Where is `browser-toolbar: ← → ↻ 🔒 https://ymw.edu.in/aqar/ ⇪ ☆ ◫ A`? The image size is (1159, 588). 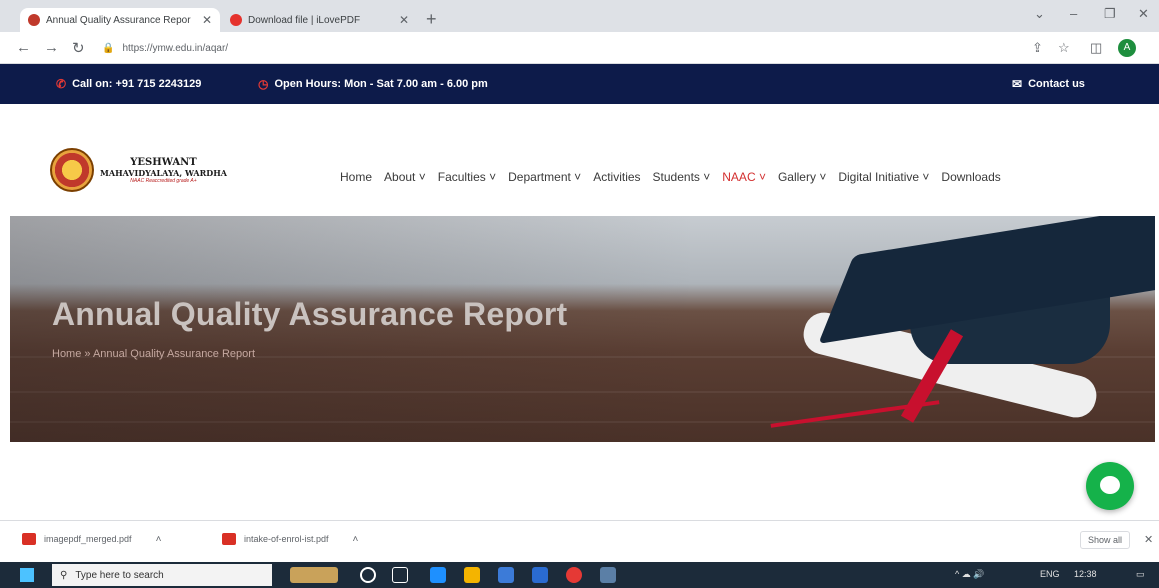
browser-toolbar: ← → ↻ 🔒 https://ymw.edu.in/aqar/ ⇪ ☆ ◫ A is located at coordinates (579, 48).